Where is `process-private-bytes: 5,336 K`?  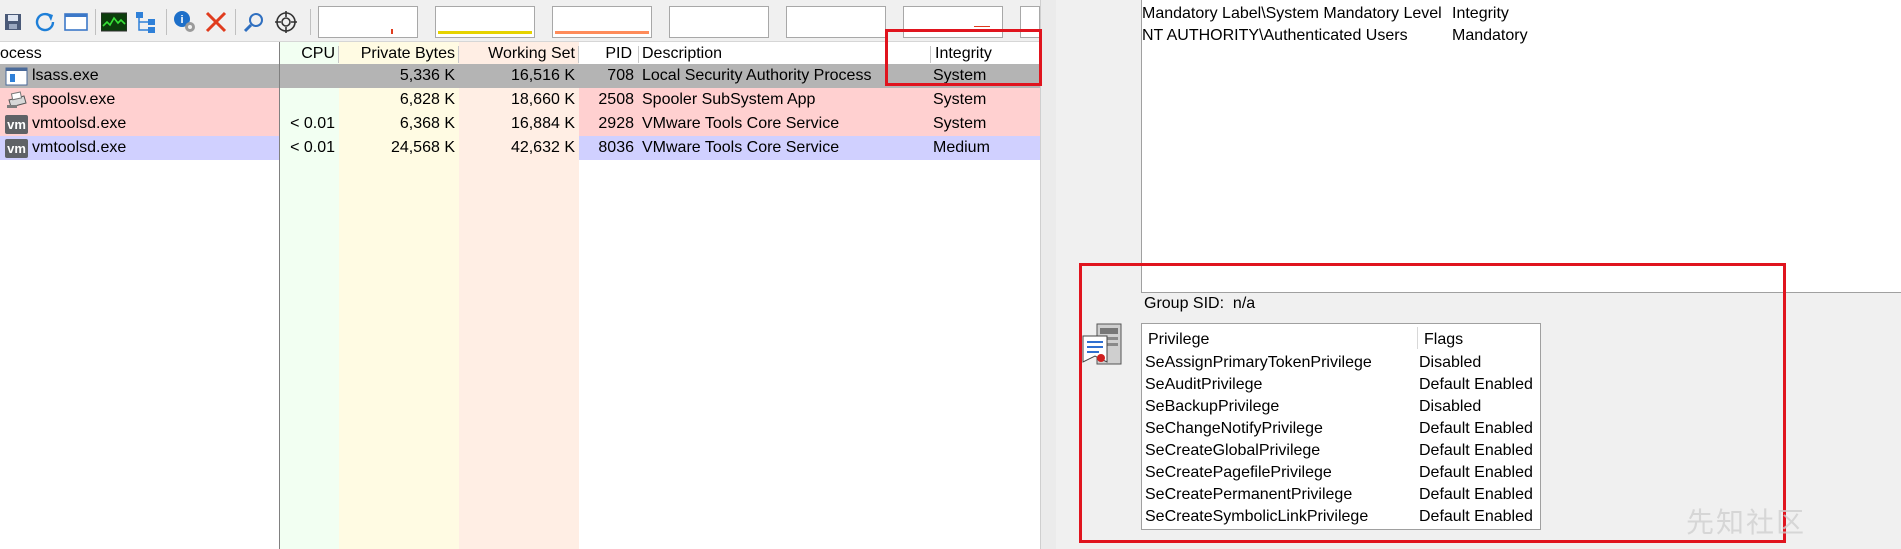
process-private-bytes: 5,336 K is located at coordinates (427, 75).